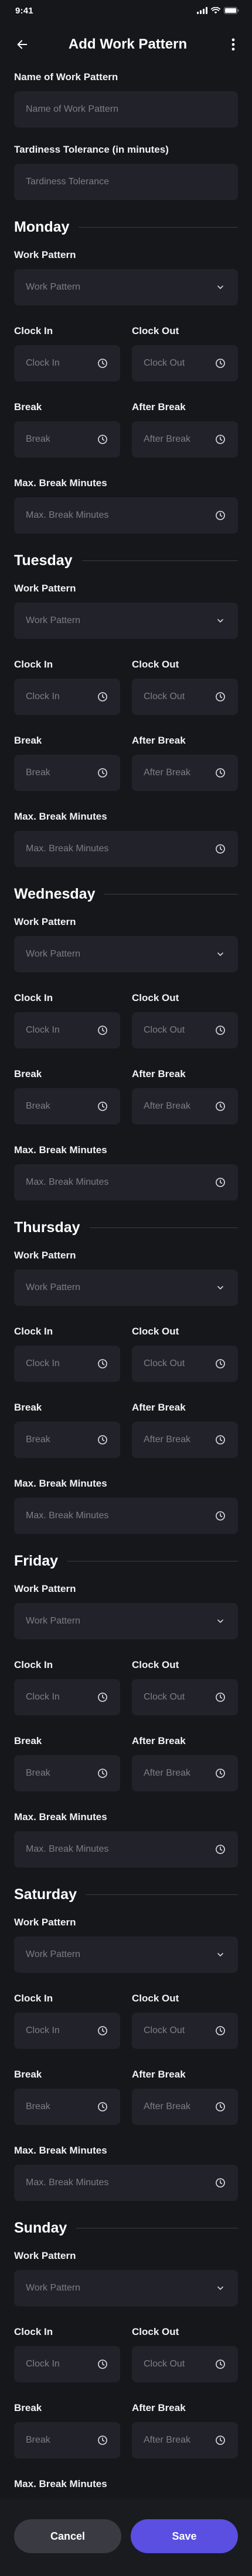 This screenshot has height=2576, width=252. What do you see at coordinates (67, 2536) in the screenshot?
I see `cancel-button: Cancel` at bounding box center [67, 2536].